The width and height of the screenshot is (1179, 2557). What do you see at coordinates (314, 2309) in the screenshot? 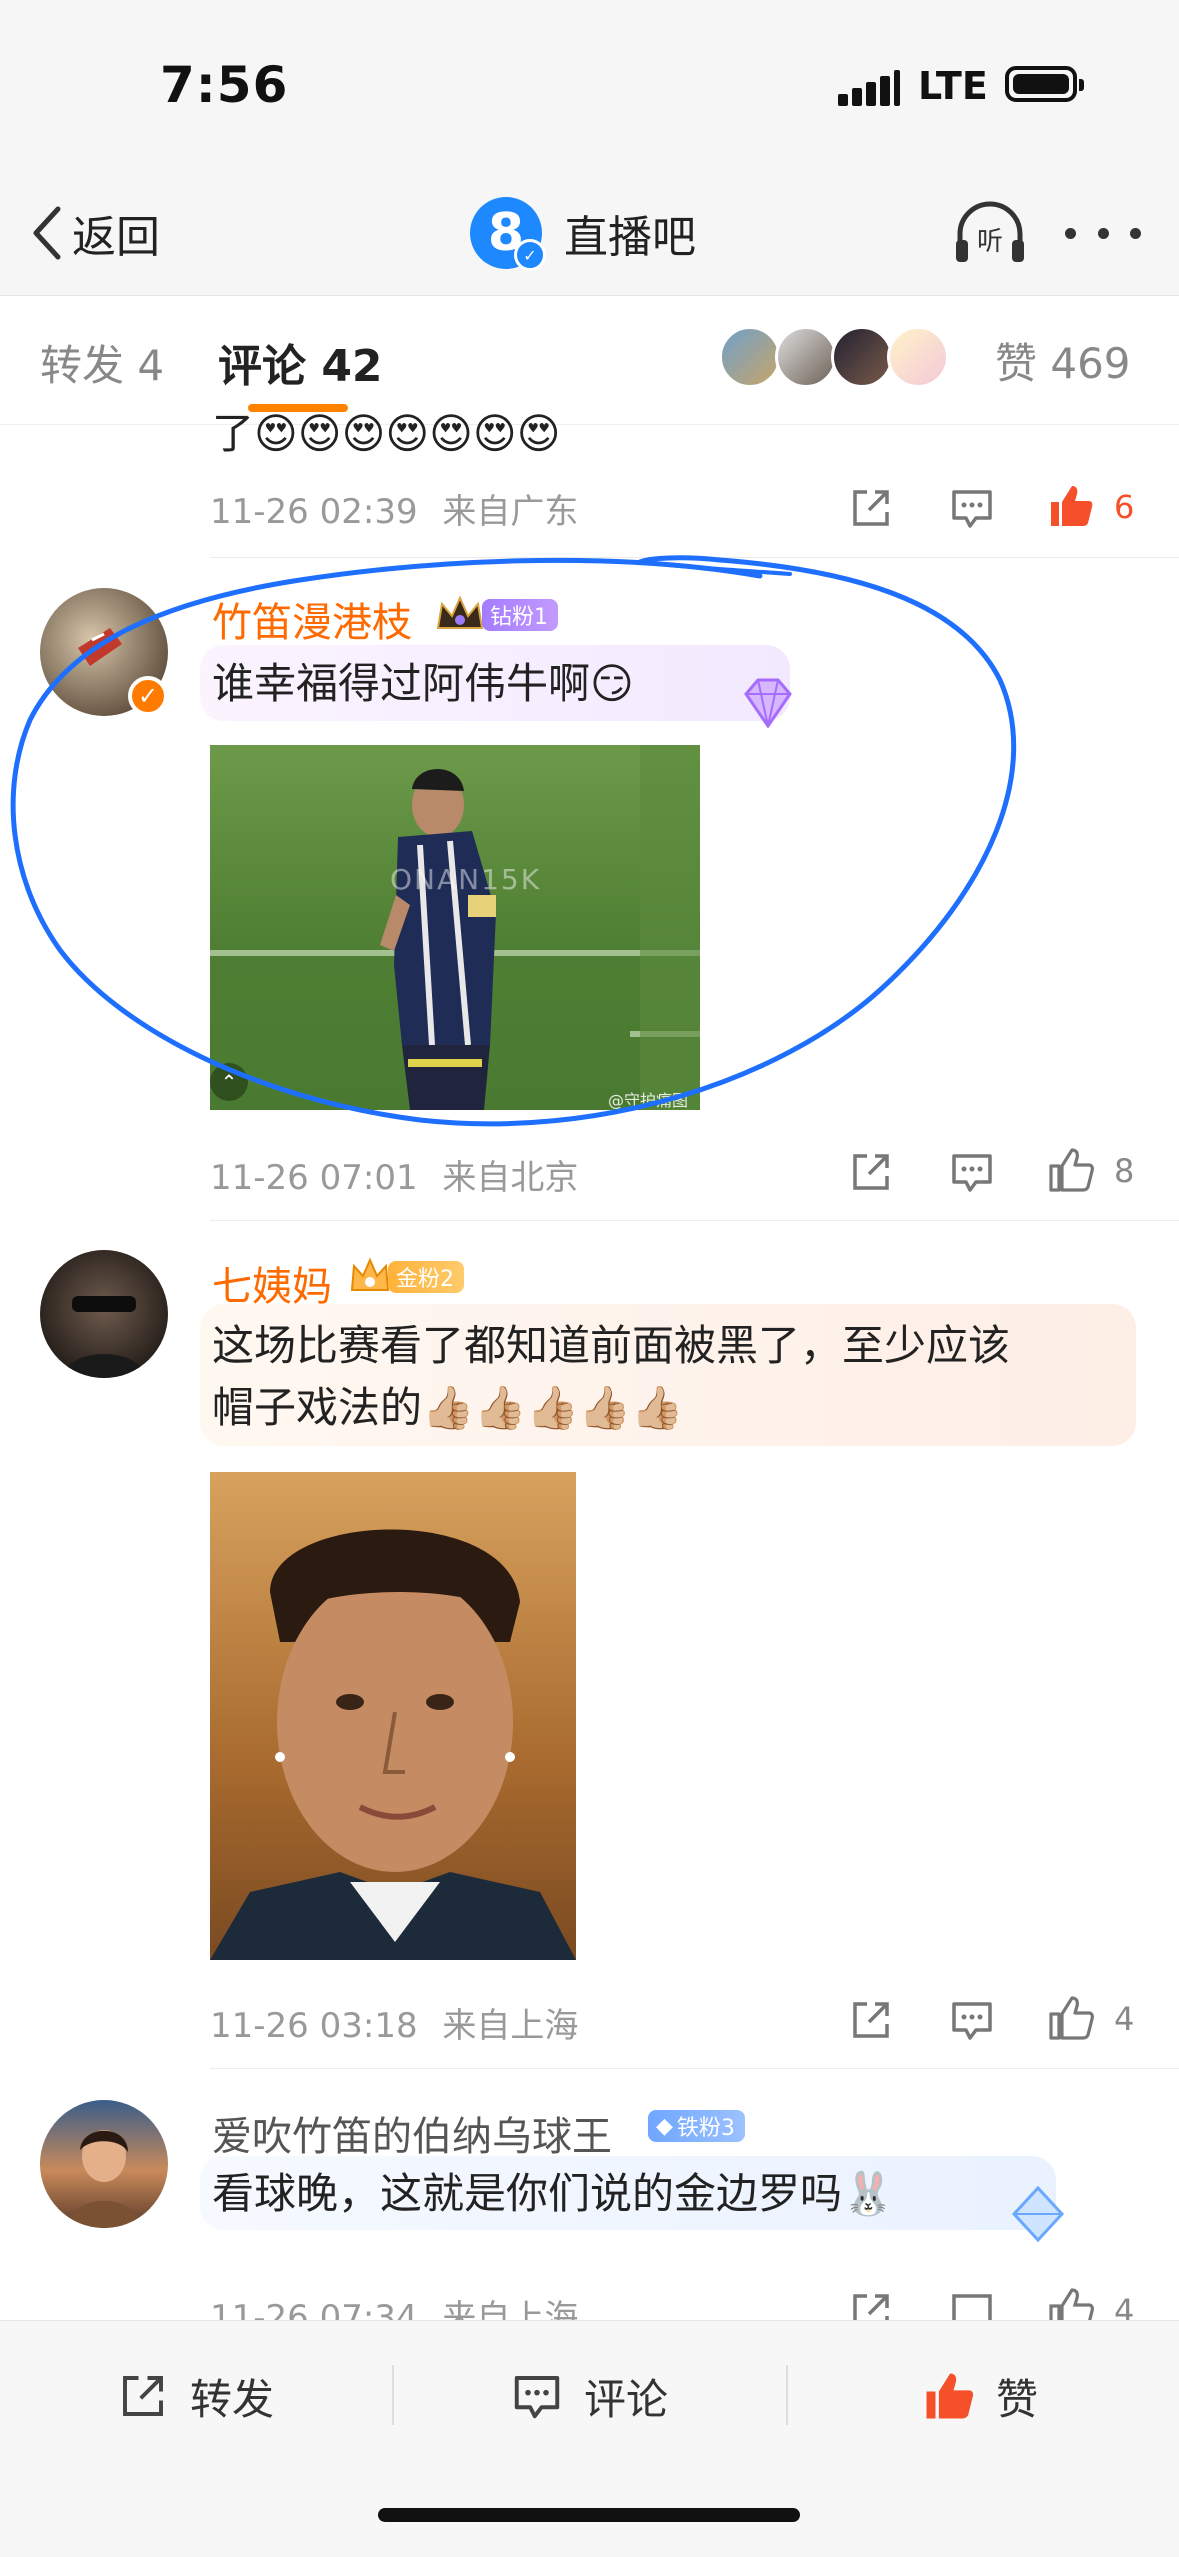
I see `comment-time: 11-26 07:34` at bounding box center [314, 2309].